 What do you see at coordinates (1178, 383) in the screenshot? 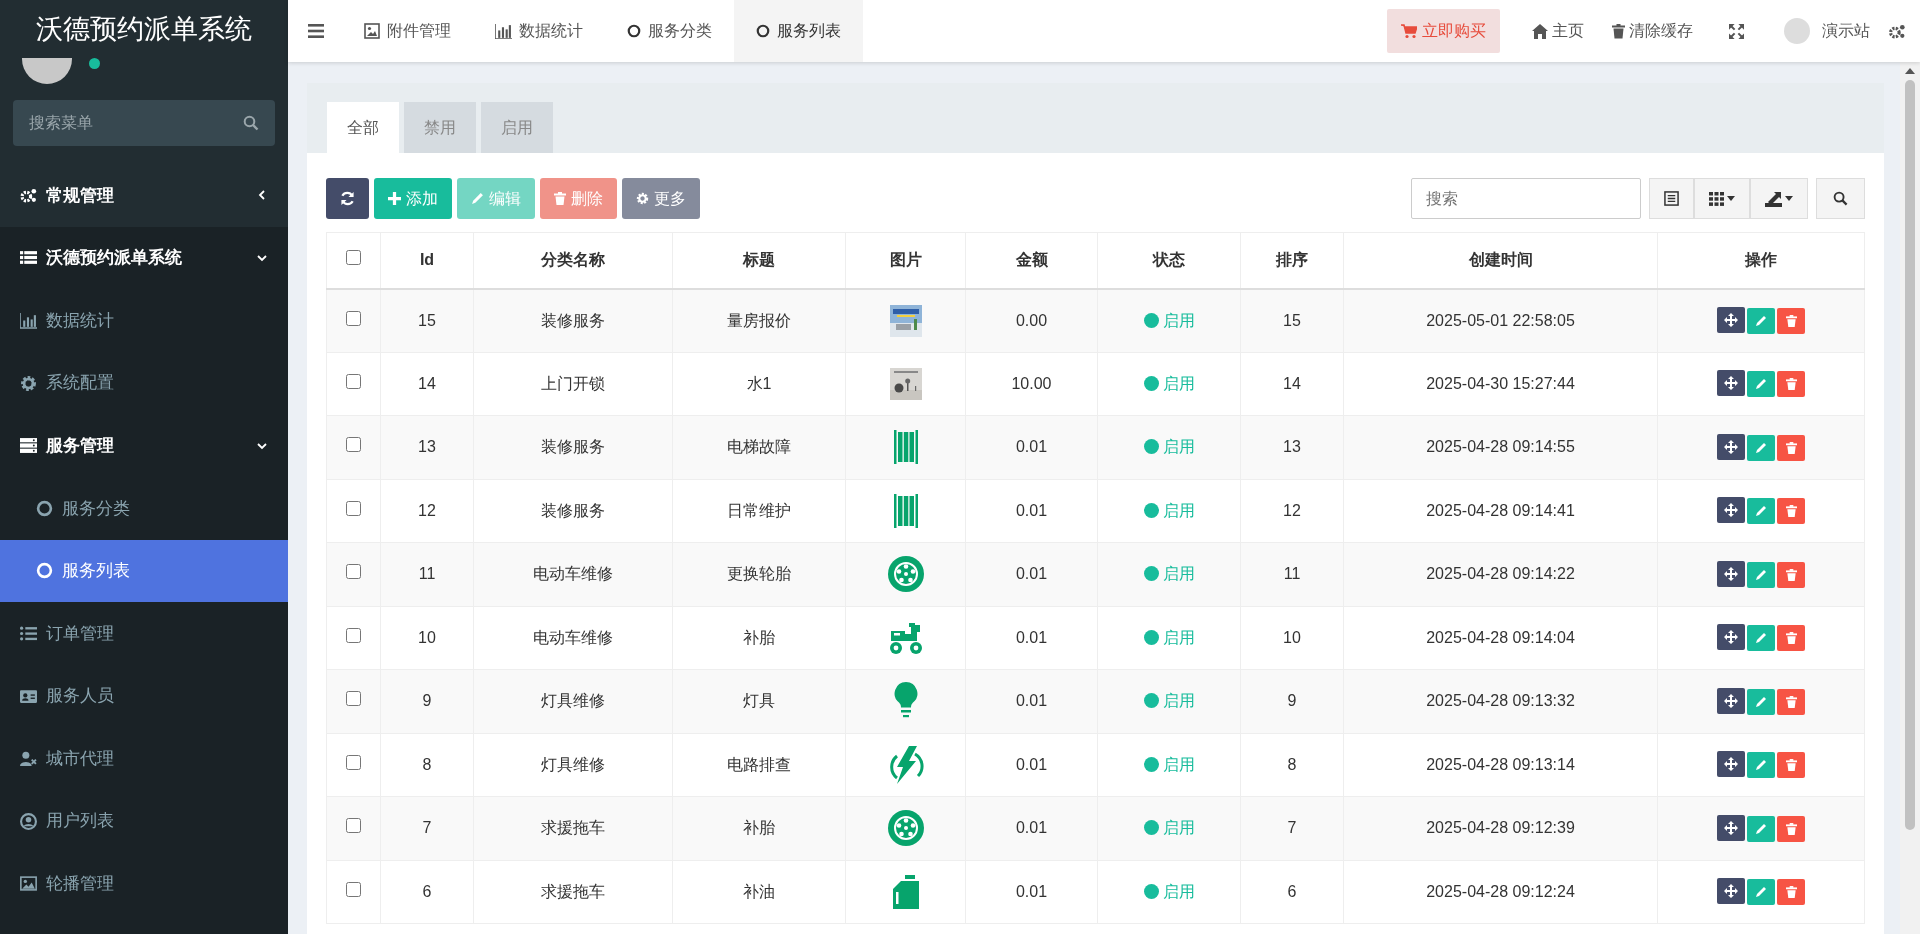
I see `status-label: 启用` at bounding box center [1178, 383].